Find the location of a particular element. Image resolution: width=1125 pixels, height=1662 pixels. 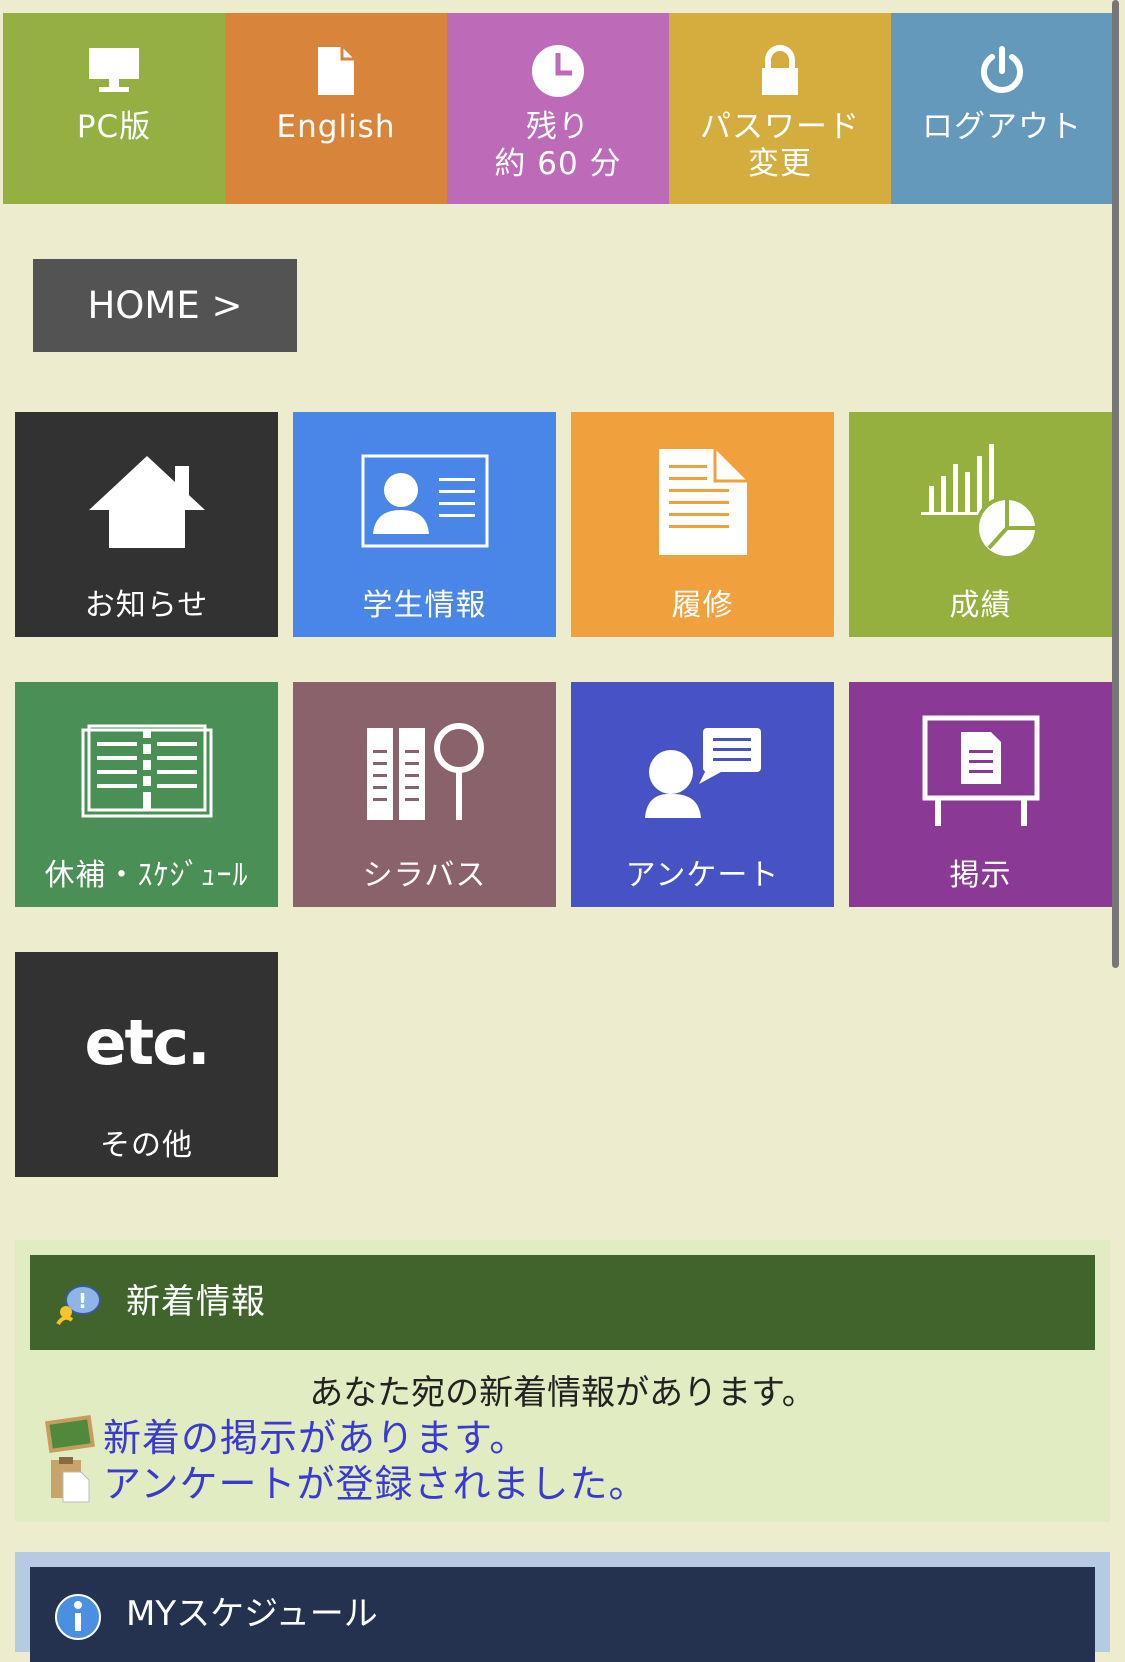

news-speech-icon: ! is located at coordinates (78, 1304).